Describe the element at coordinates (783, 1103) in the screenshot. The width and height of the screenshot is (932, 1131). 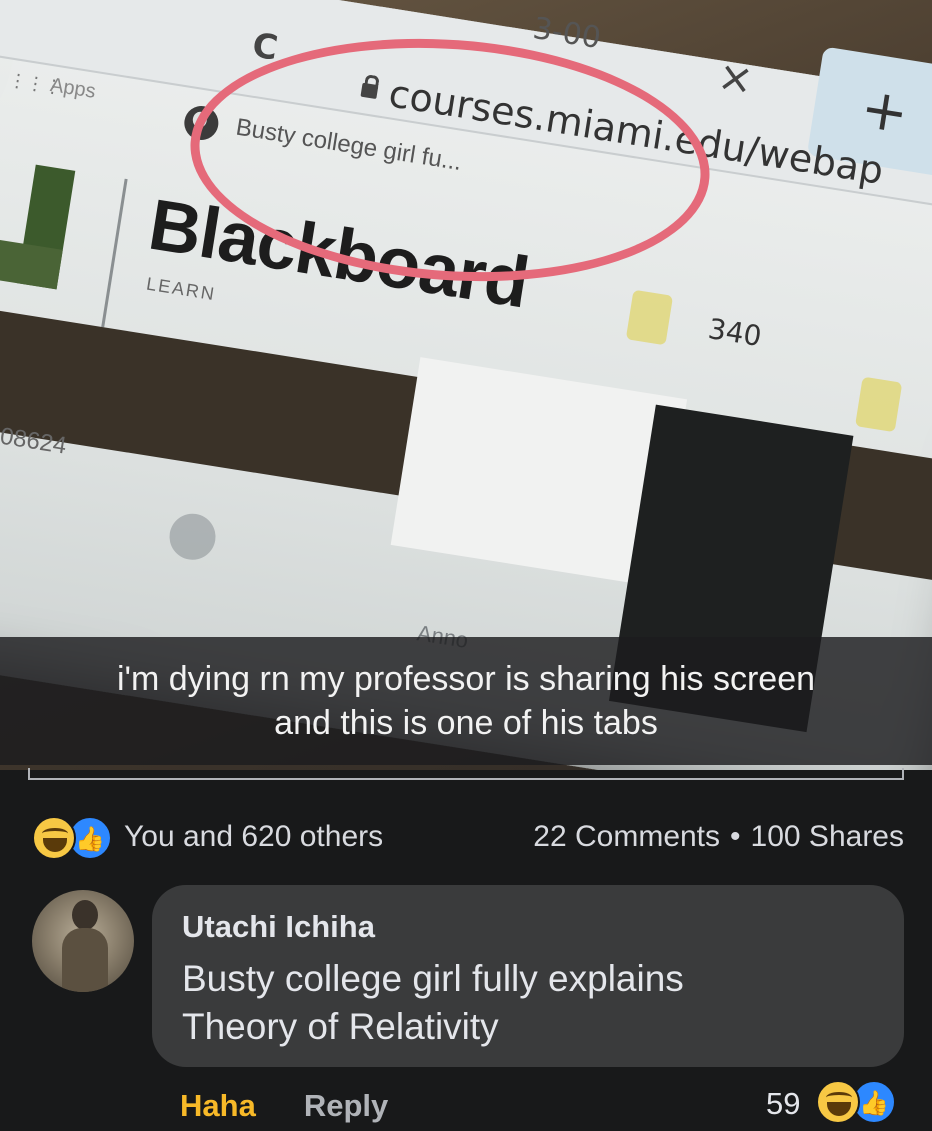
I see `comment-reaction-count: 59` at that location.